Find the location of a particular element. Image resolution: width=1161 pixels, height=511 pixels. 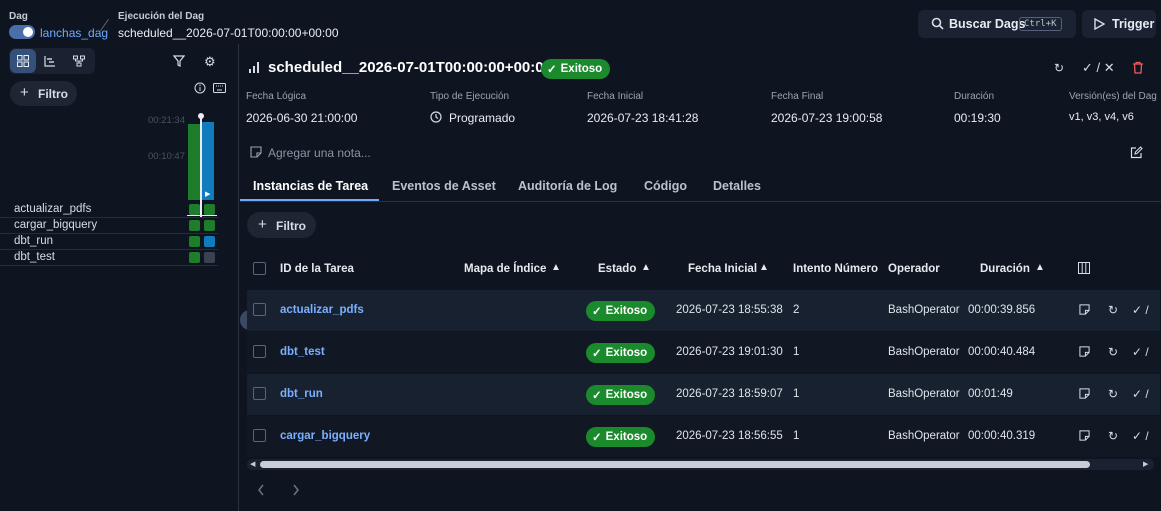

running-play-icon: ▶ is located at coordinates (208, 194).